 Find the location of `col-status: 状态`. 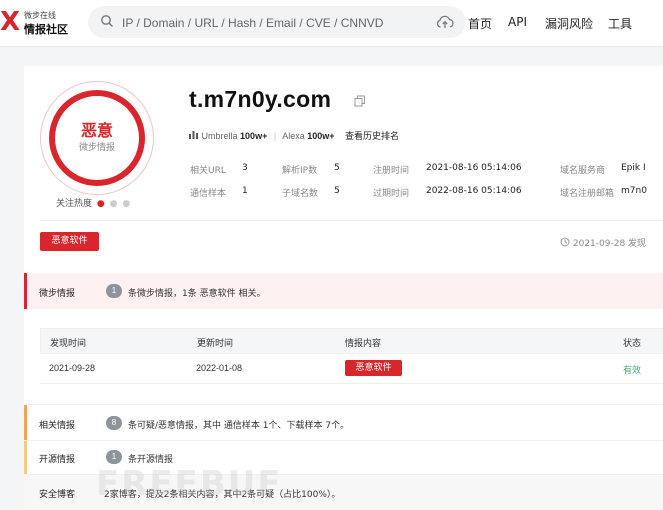

col-status: 状态 is located at coordinates (632, 344).